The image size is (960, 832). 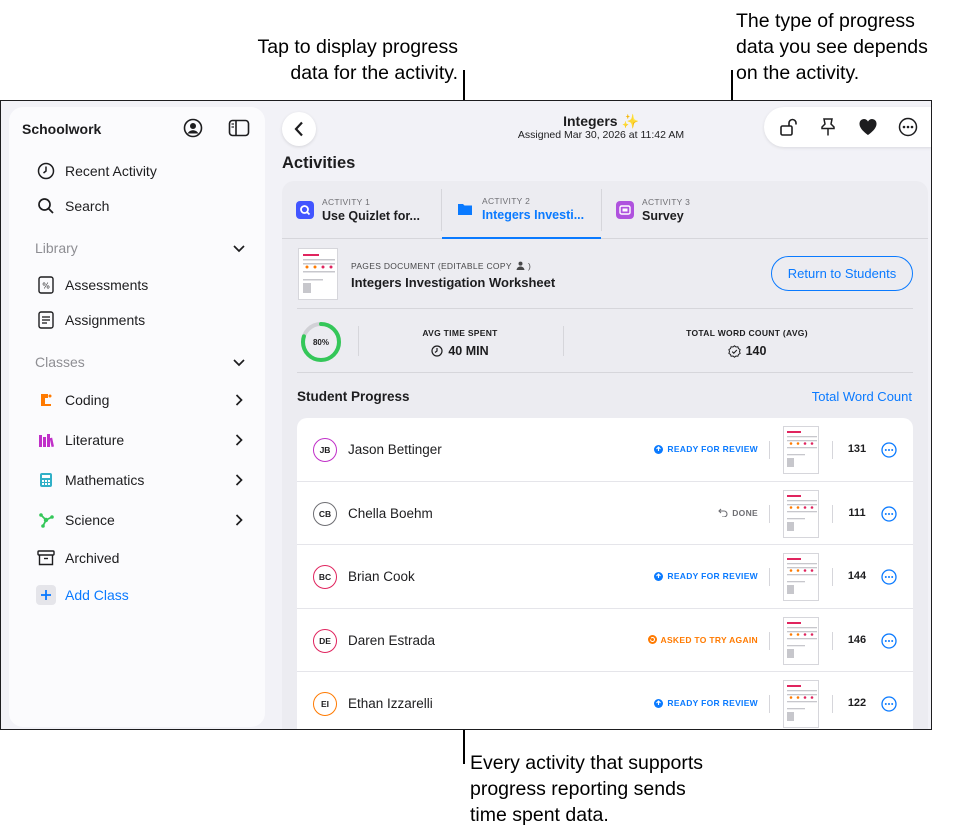 I want to click on more-icon, so click(x=908, y=127).